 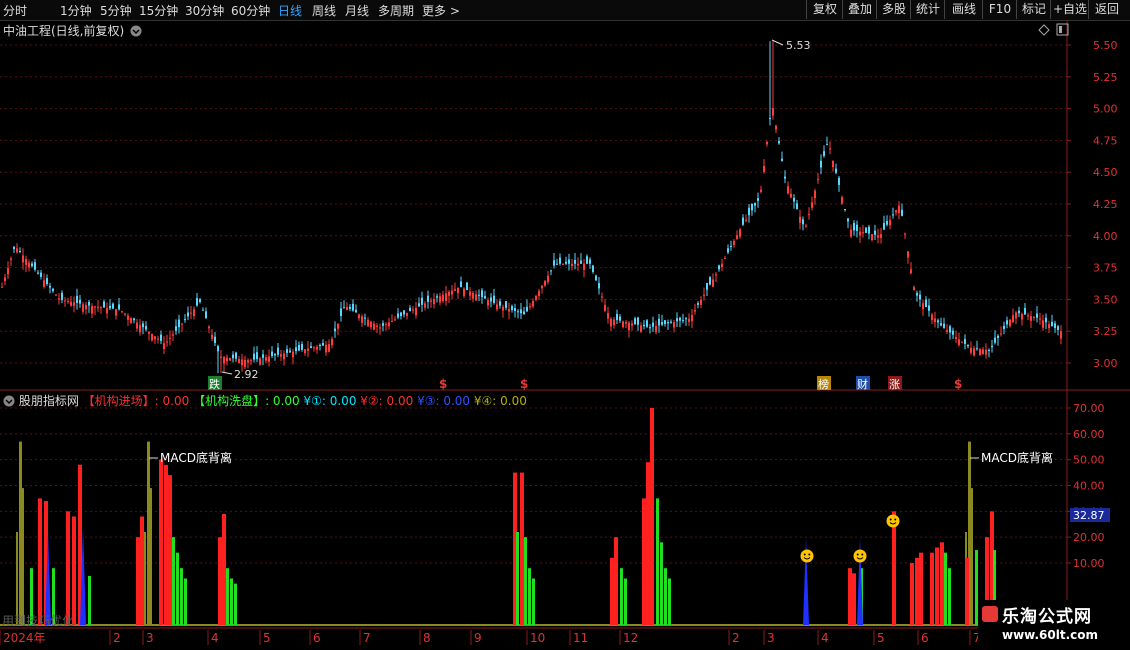 What do you see at coordinates (798, 45) in the screenshot?
I see `high-label: 5.53` at bounding box center [798, 45].